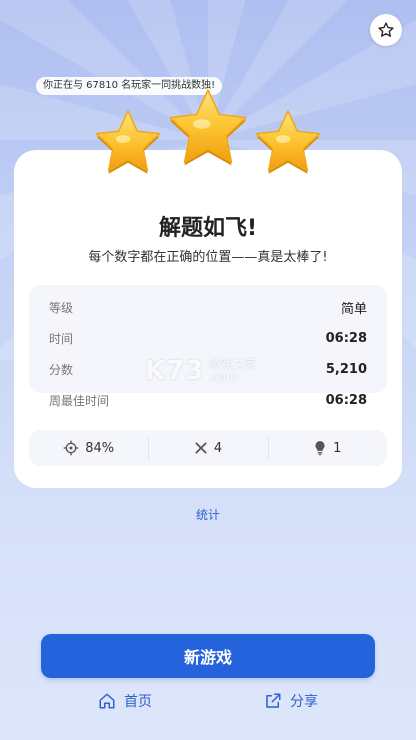  I want to click on metric-accuracy: 84%, so click(88, 448).